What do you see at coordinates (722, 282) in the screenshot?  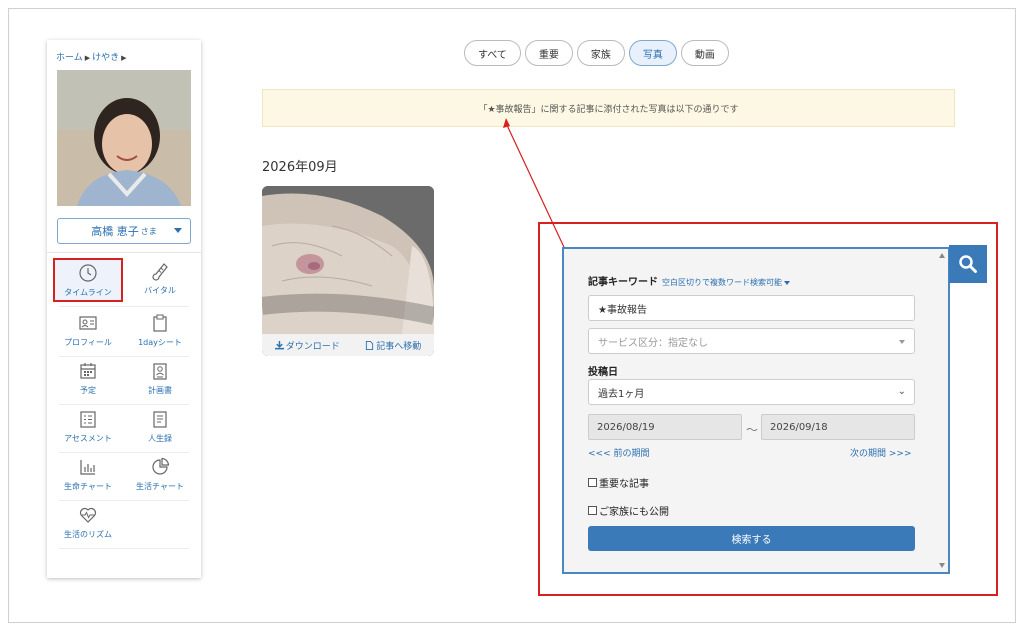 I see `keyword-hint-text: 空白区切りで複数ワード検索可能` at bounding box center [722, 282].